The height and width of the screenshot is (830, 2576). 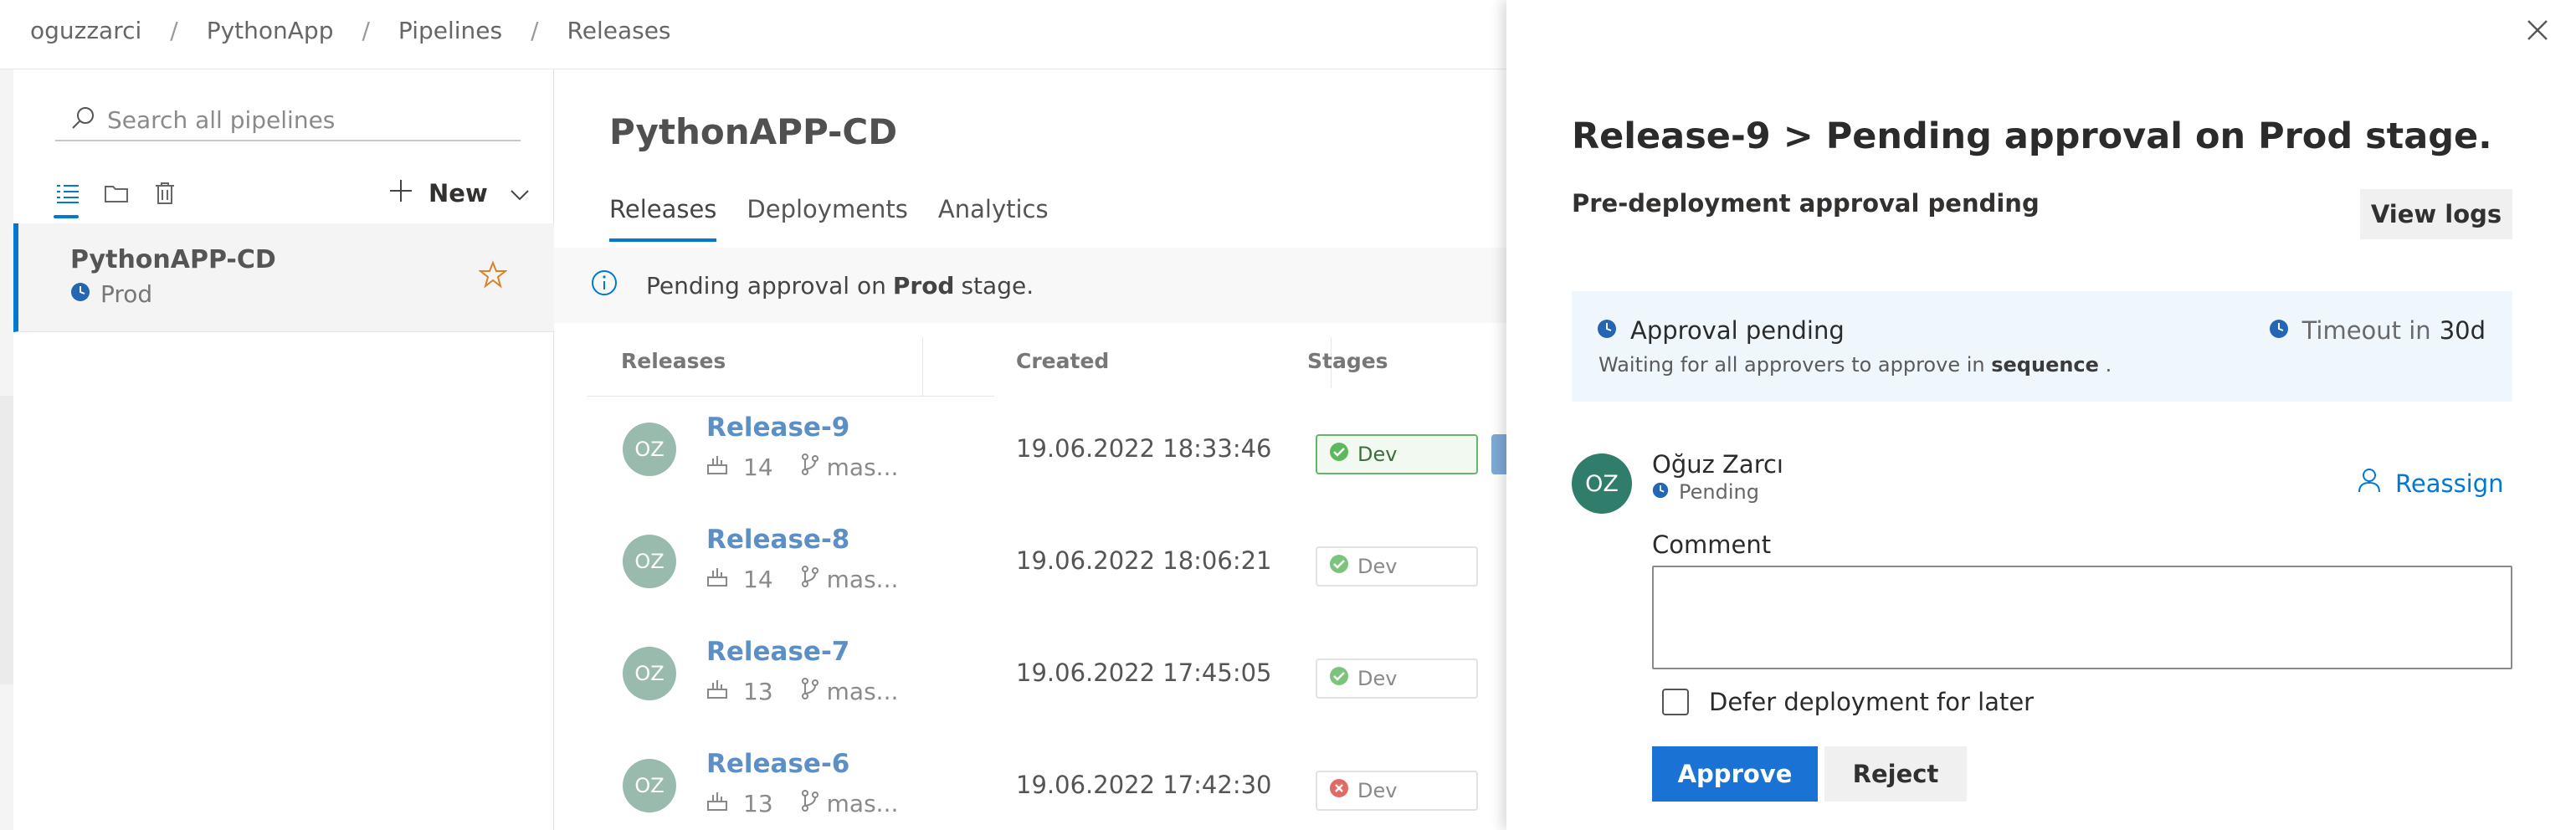 What do you see at coordinates (1895, 774) in the screenshot?
I see `reject-button: Reject` at bounding box center [1895, 774].